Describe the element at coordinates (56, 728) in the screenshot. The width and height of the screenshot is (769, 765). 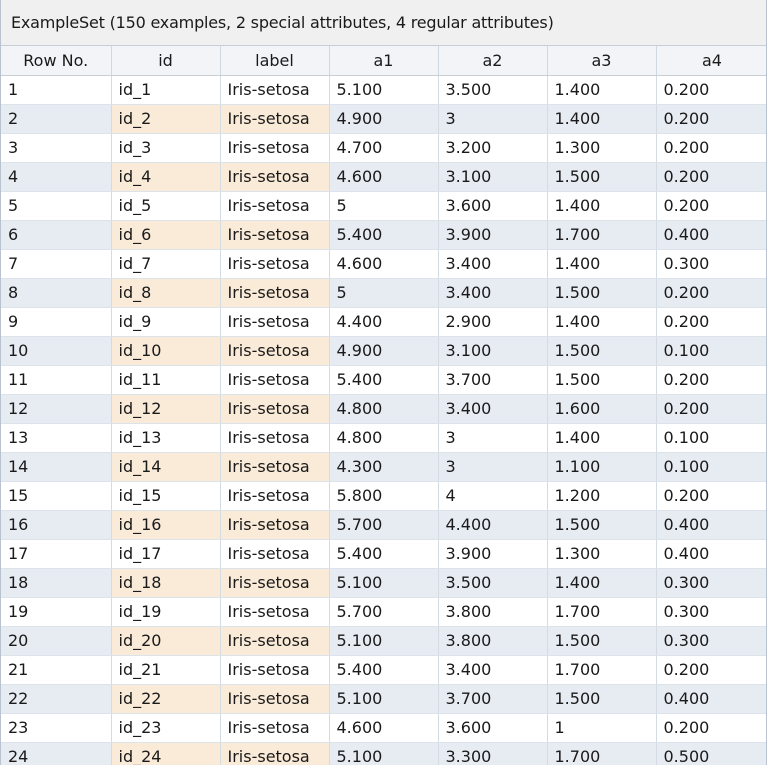
I see `row-no-cell: 23` at that location.